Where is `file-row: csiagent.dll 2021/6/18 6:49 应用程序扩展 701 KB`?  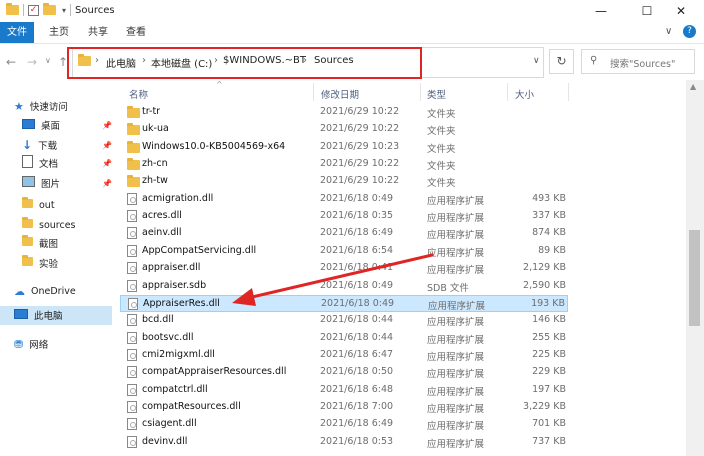 file-row: csiagent.dll 2021/6/18 6:49 应用程序扩展 701 KB is located at coordinates (344, 424).